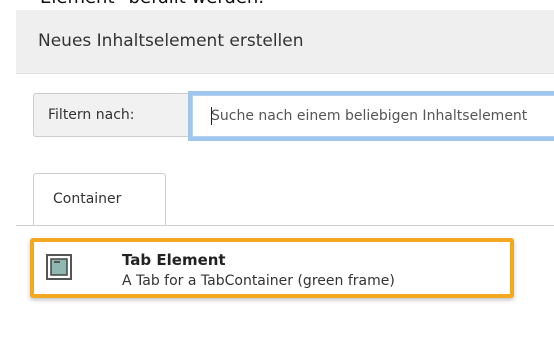  I want to click on tab-container: Container, so click(99, 199).